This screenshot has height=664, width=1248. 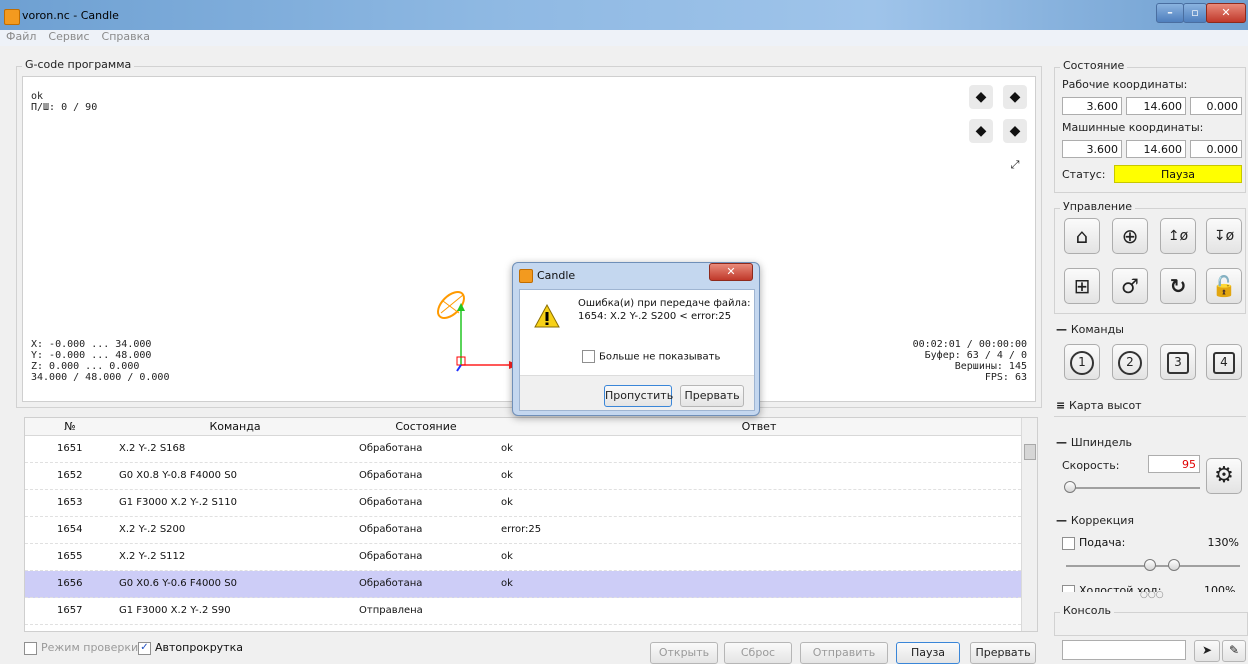 What do you see at coordinates (1130, 286) in the screenshot?
I see `safe-position-icon: ♂` at bounding box center [1130, 286].